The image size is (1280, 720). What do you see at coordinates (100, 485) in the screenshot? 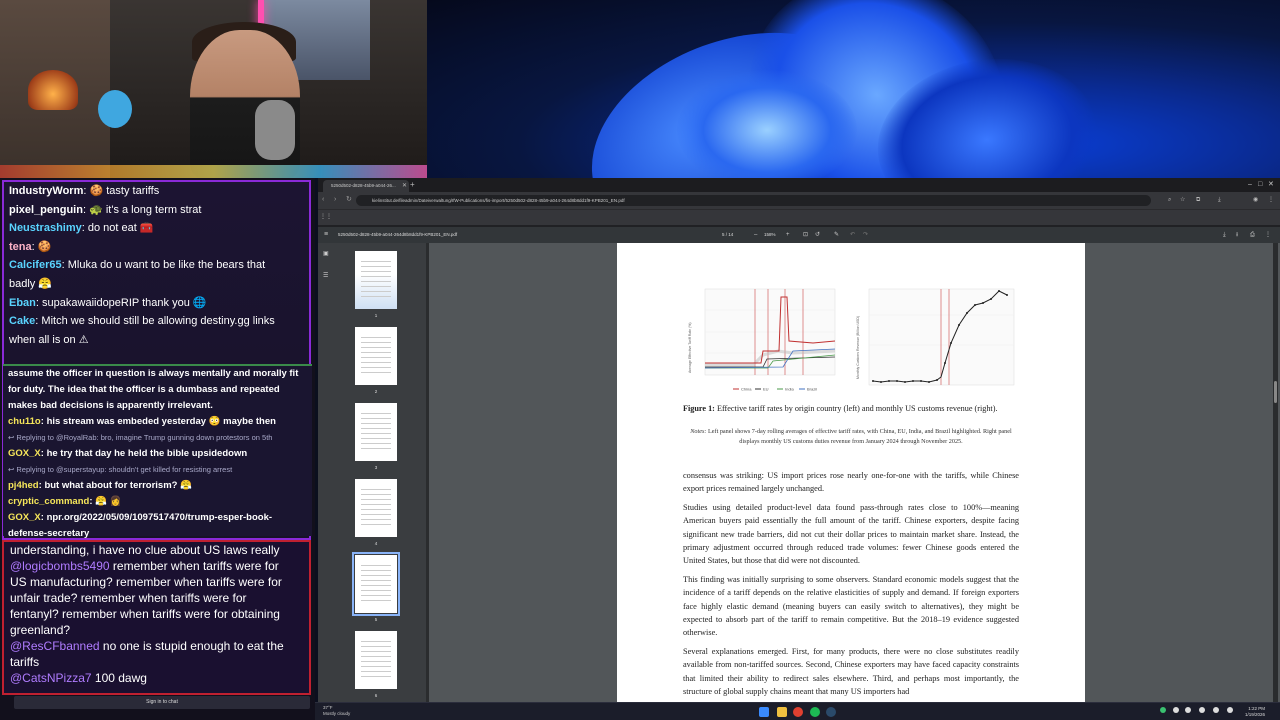
I see `chat-message: pj4hed: but what about for terrorism? 😤` at bounding box center [100, 485].